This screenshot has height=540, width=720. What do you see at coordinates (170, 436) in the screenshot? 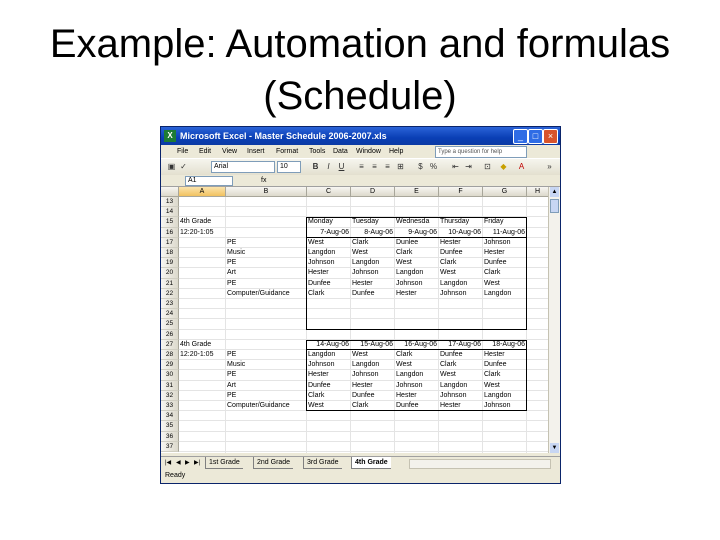
I see `row-header-36: 36` at bounding box center [170, 436].